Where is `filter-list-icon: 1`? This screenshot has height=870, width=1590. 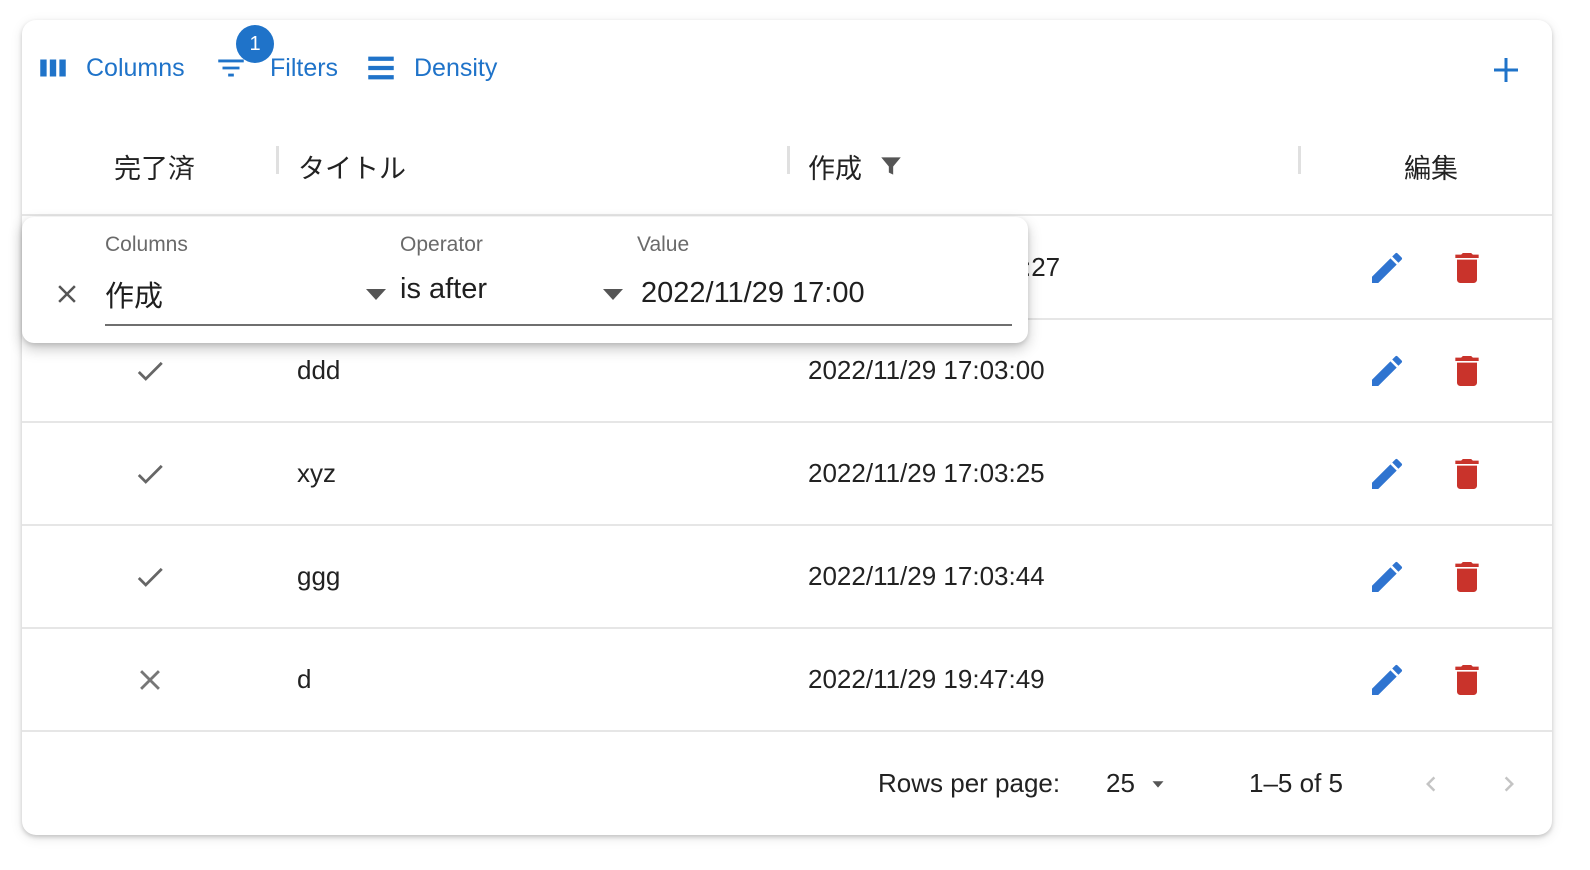
filter-list-icon: 1 is located at coordinates (244, 55).